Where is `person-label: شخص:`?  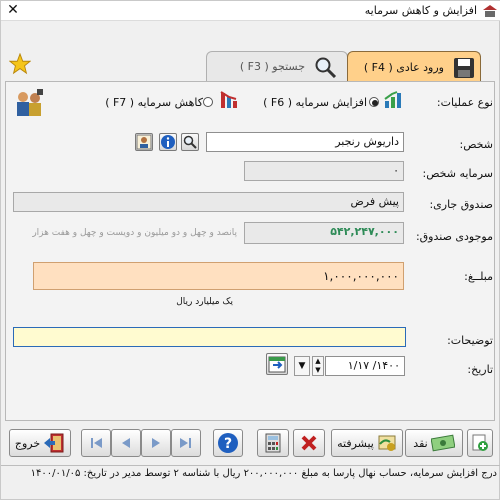
person-label: شخص: is located at coordinates (476, 144).